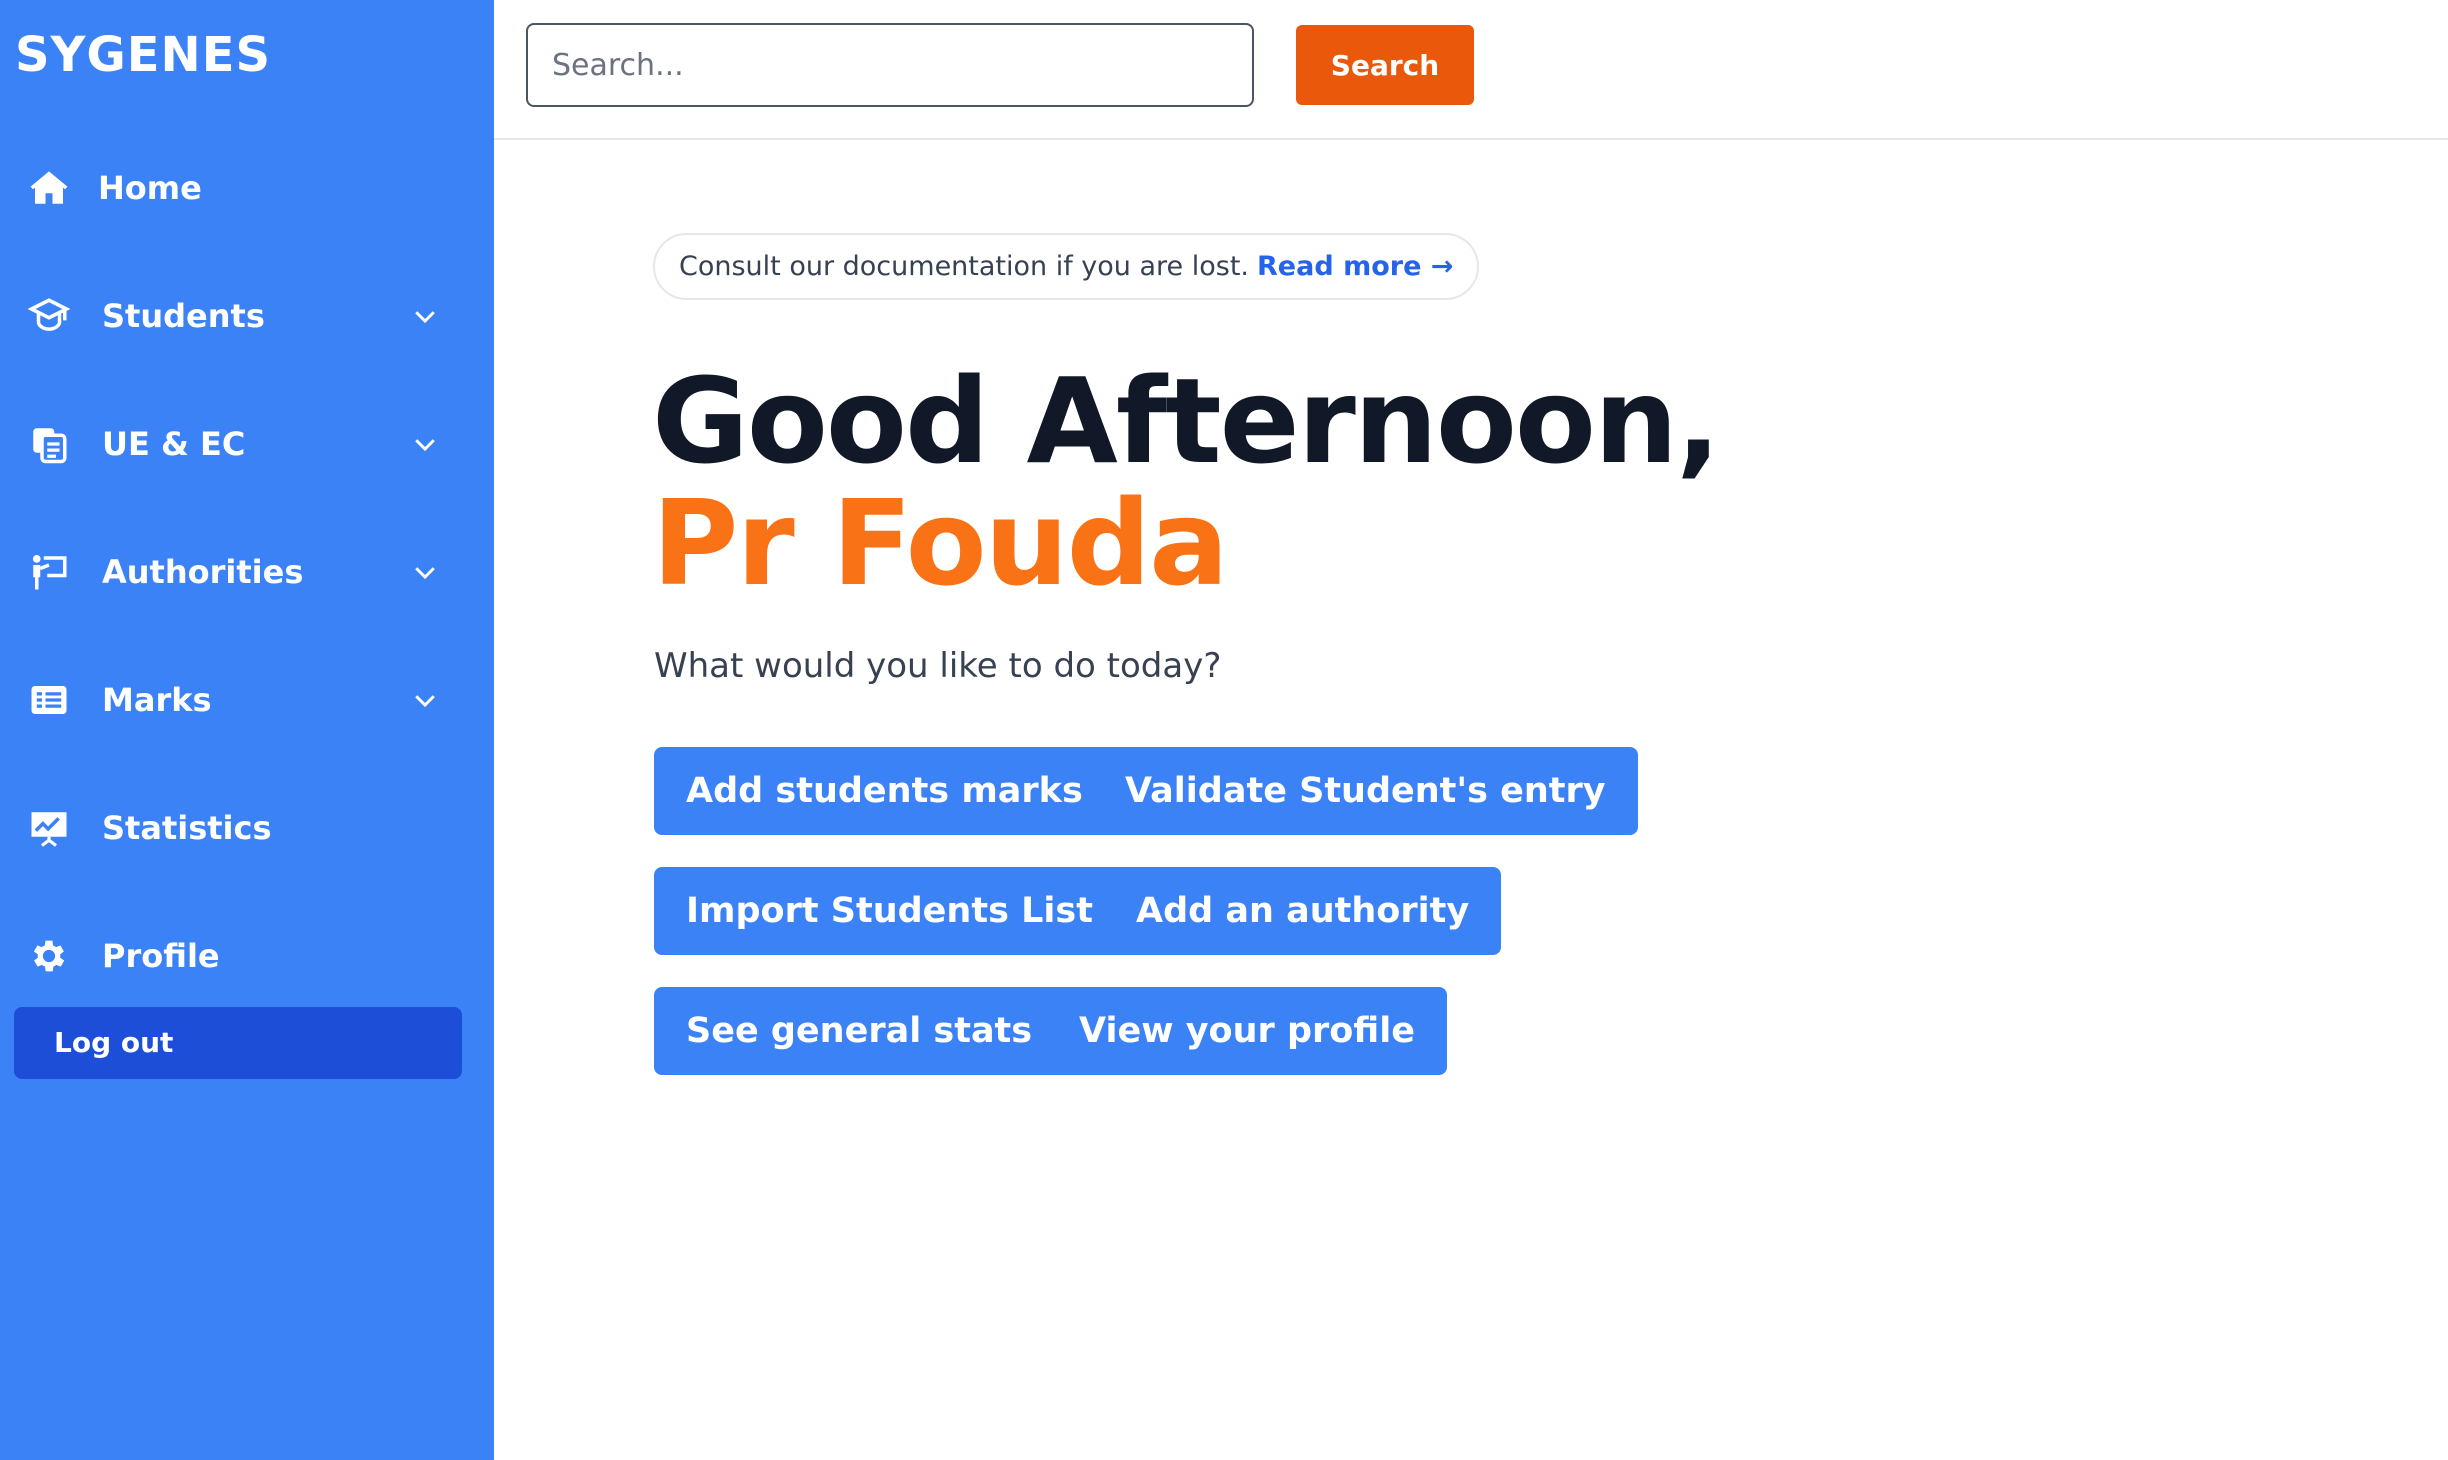 The height and width of the screenshot is (1460, 2448). What do you see at coordinates (938, 666) in the screenshot?
I see `prompt-text: What would you like to do today?` at bounding box center [938, 666].